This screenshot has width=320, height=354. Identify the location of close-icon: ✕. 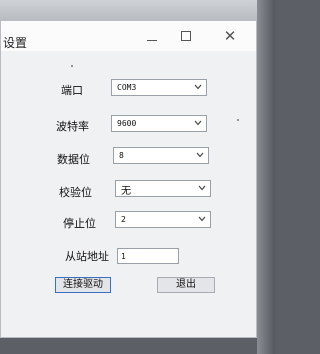
(230, 35).